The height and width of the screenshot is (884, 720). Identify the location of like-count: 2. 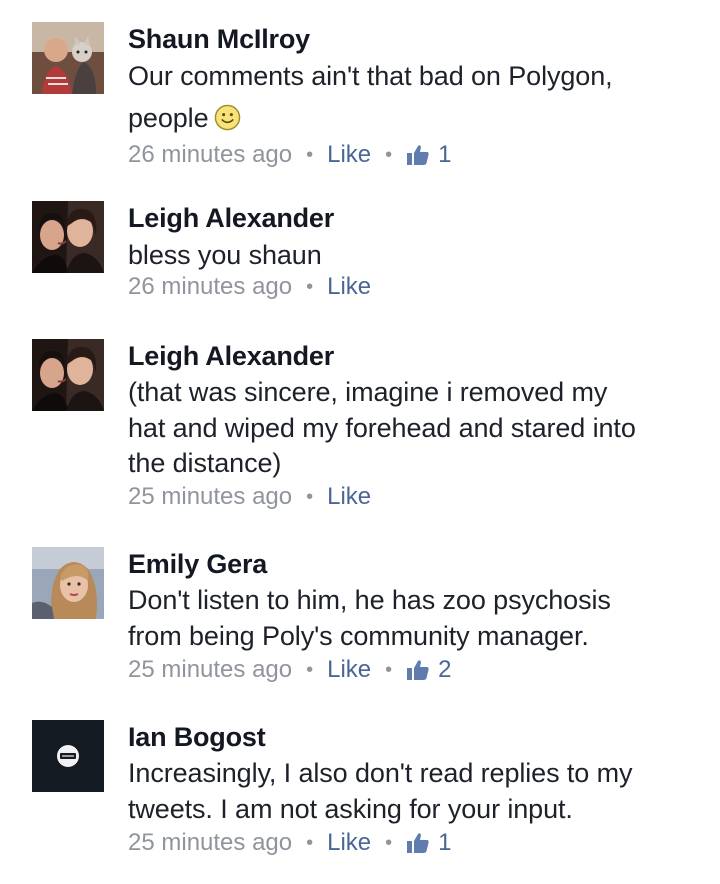
(444, 670).